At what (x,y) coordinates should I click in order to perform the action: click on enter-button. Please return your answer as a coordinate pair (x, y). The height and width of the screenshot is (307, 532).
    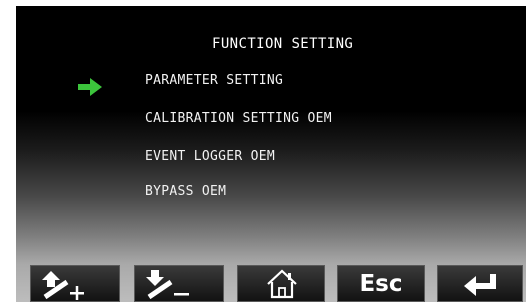
    Looking at the image, I should click on (480, 283).